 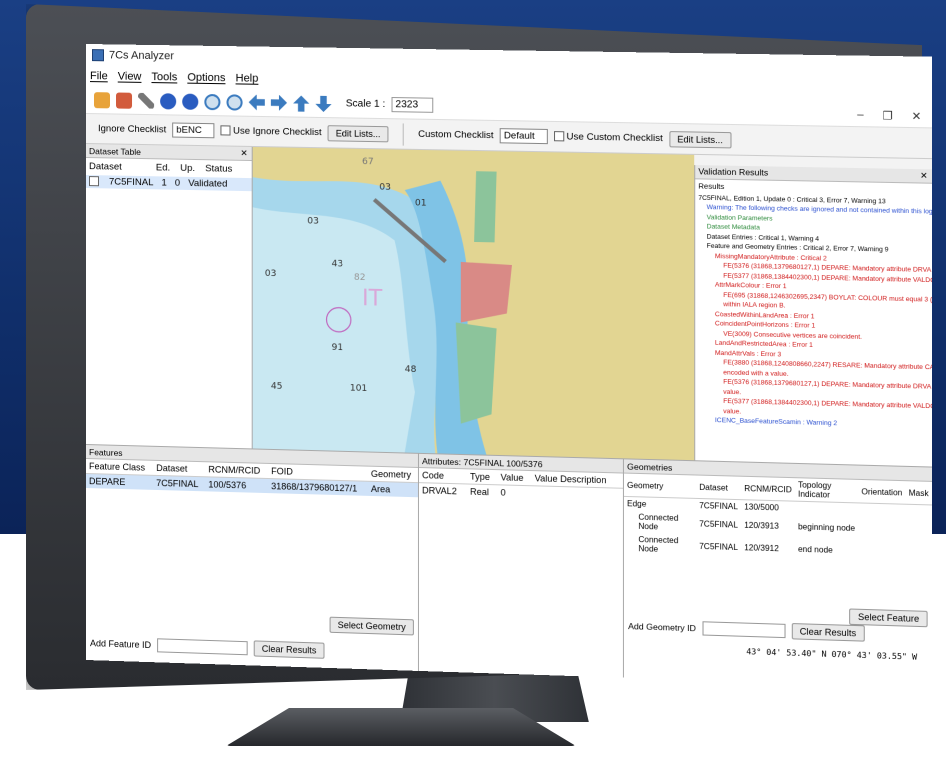 What do you see at coordinates (301, 103) in the screenshot?
I see `pan-up-icon` at bounding box center [301, 103].